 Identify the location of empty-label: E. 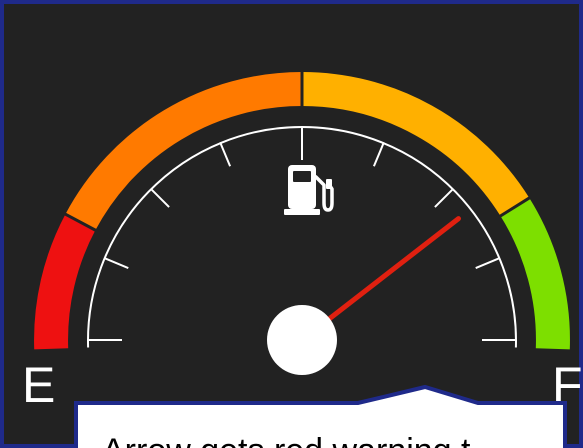
(38, 385).